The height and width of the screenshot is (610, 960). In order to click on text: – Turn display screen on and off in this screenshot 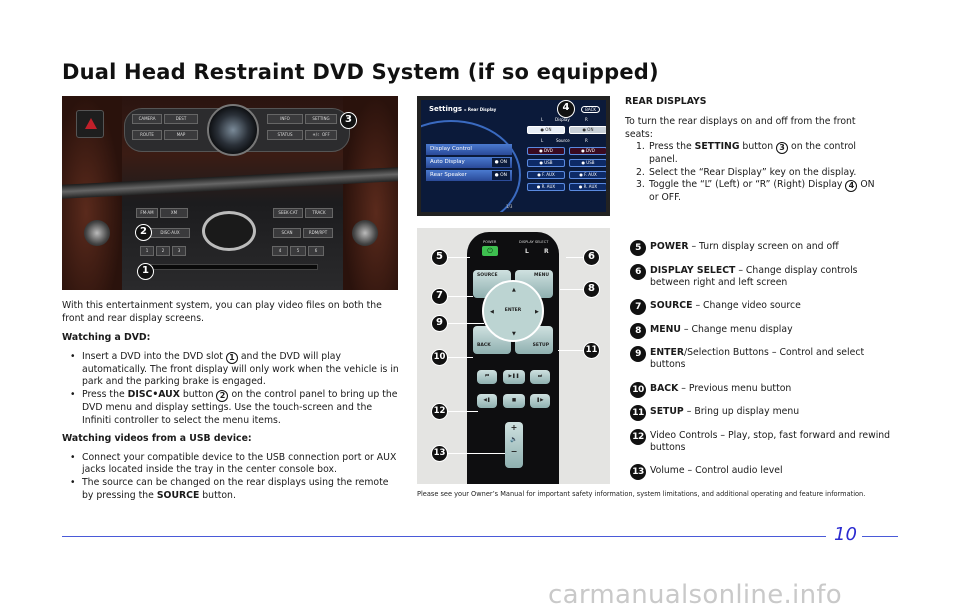, I will do `click(763, 246)`.